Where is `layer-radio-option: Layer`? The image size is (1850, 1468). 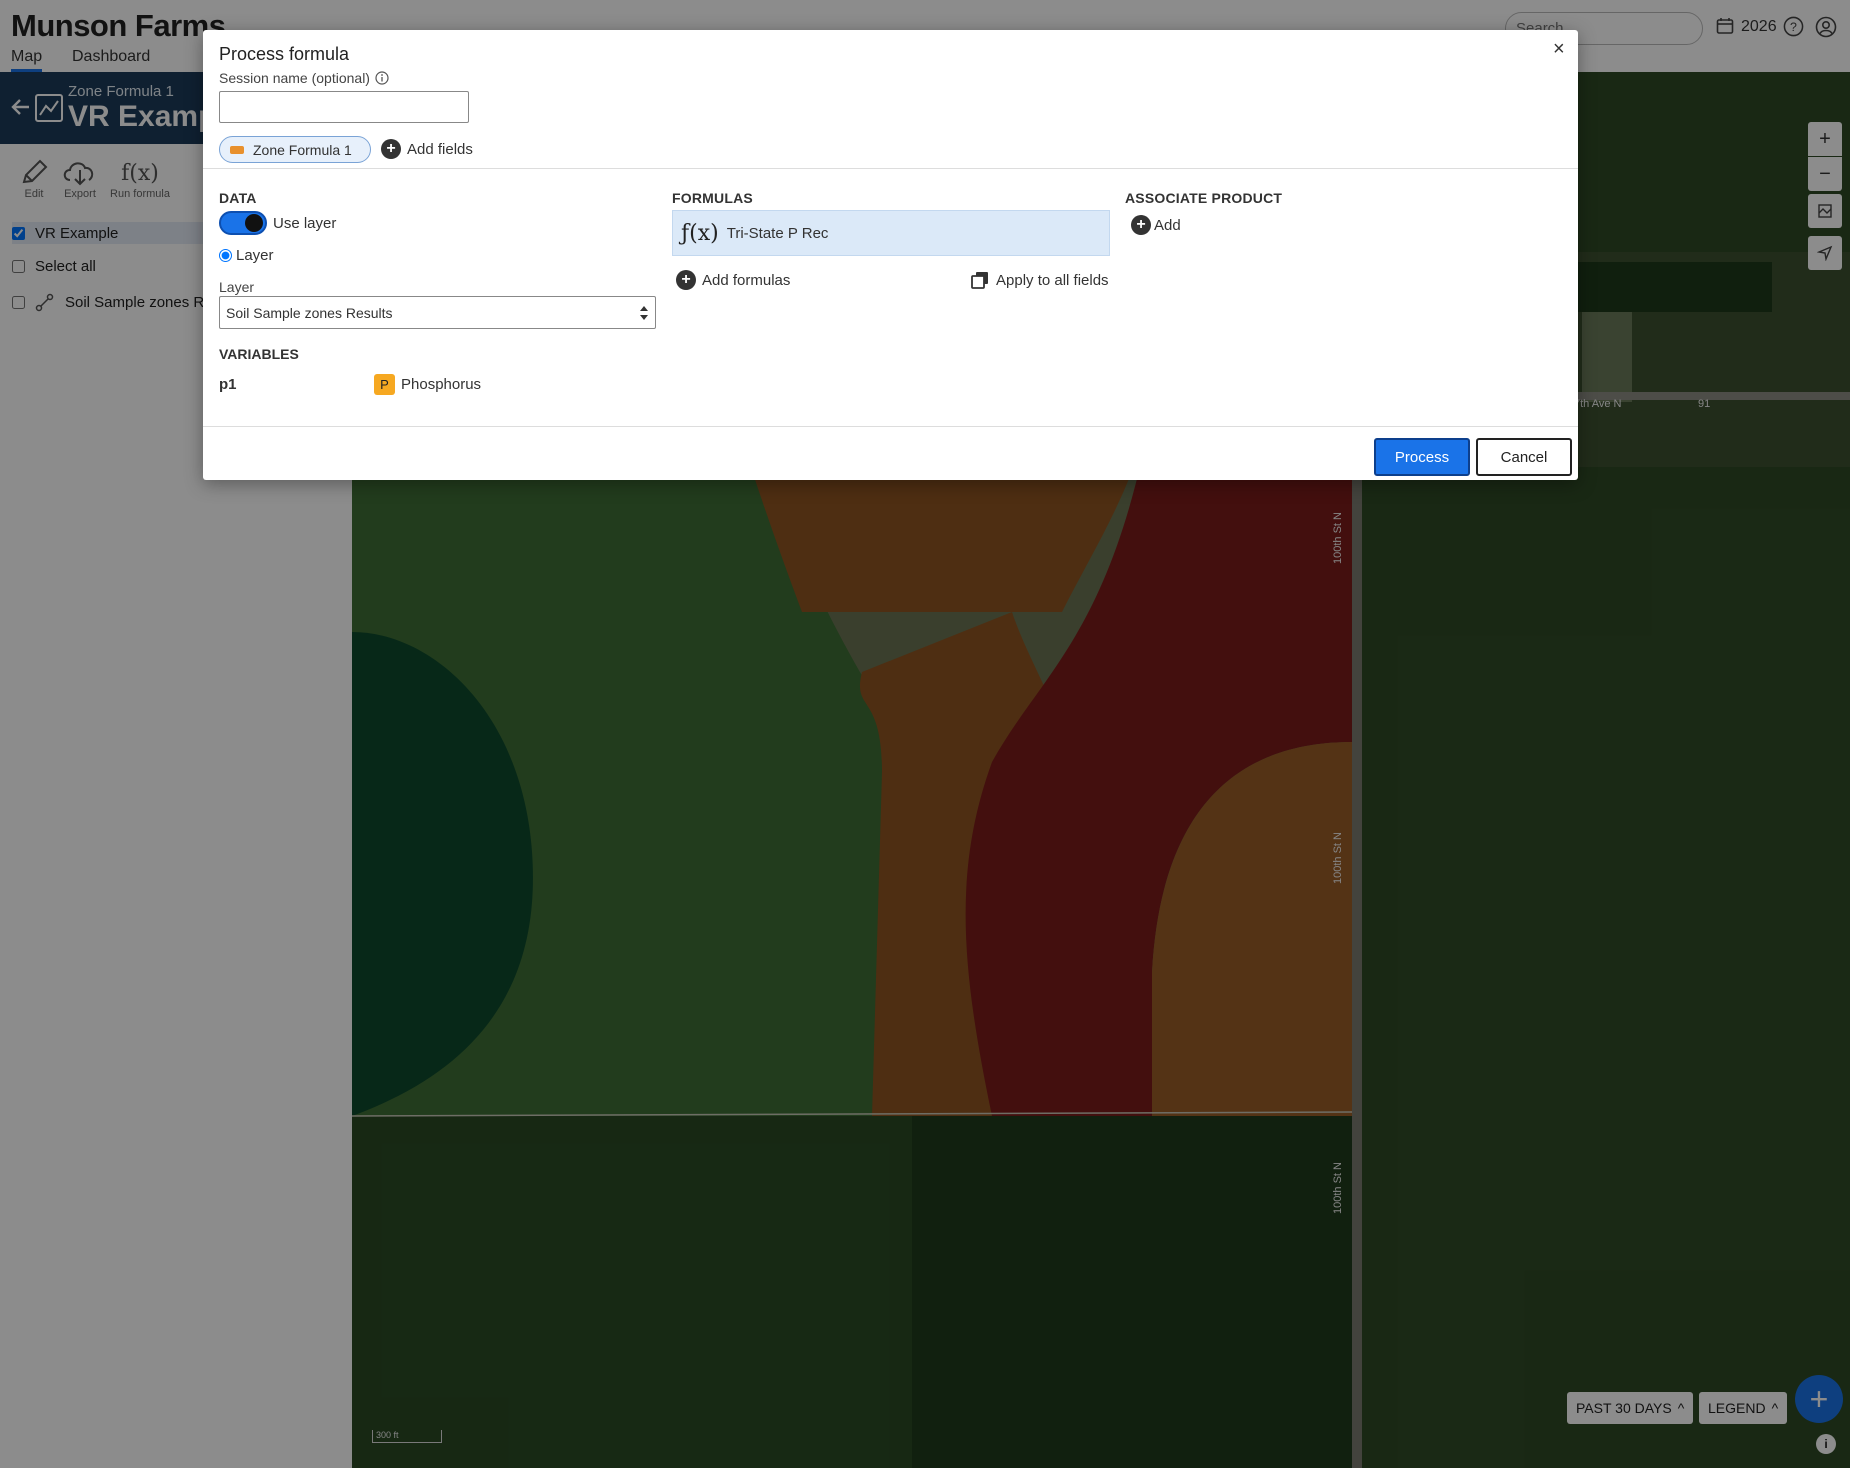 layer-radio-option: Layer is located at coordinates (246, 255).